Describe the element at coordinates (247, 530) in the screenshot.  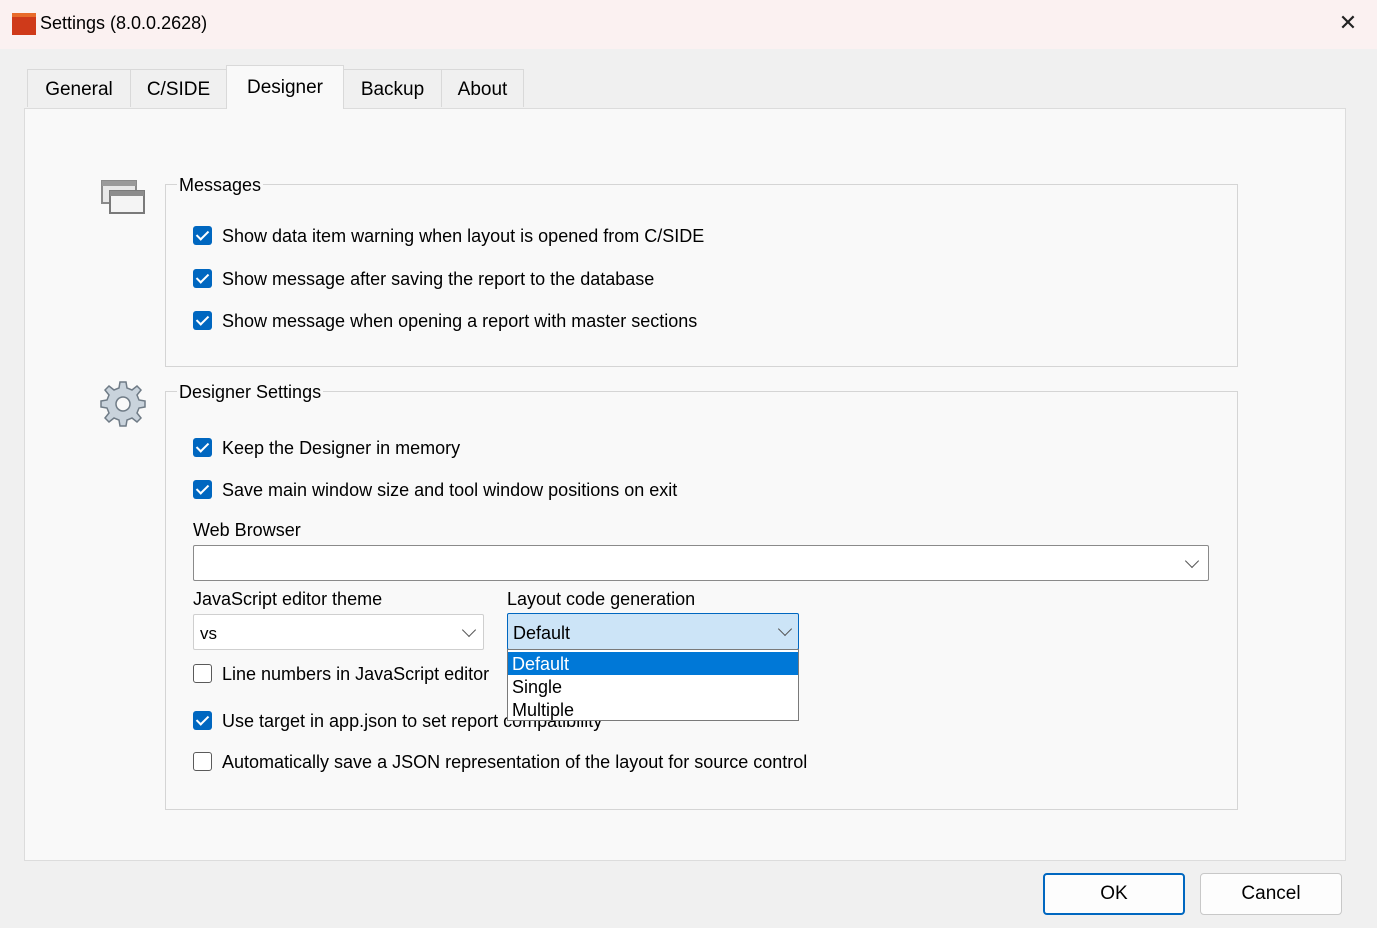
I see `web-browser-label: Web Browser` at that location.